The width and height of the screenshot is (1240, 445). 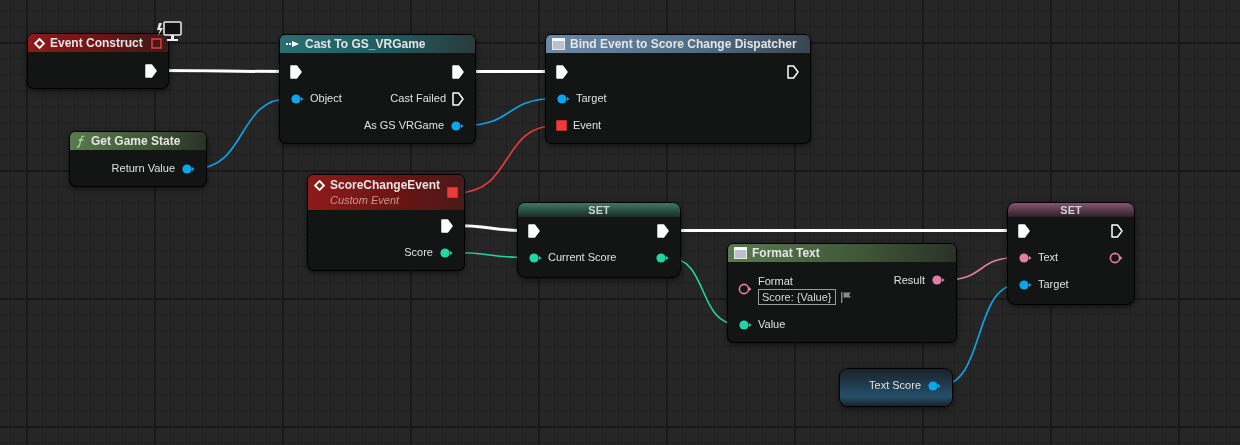 I want to click on monitor-icon, so click(x=169, y=32).